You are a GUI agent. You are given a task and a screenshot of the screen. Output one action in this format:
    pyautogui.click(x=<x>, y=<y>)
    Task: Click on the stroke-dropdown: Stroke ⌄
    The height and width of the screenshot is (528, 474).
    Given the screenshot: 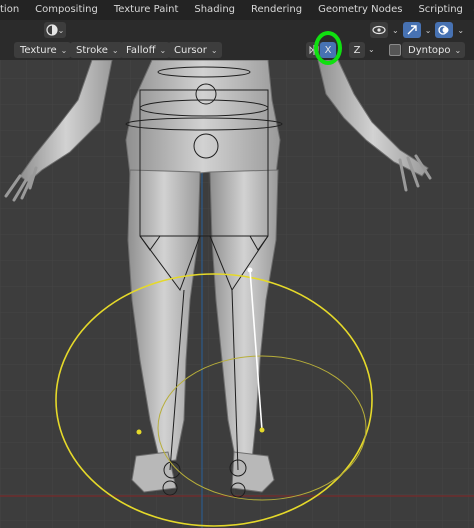 What is the action you would take?
    pyautogui.click(x=96, y=50)
    